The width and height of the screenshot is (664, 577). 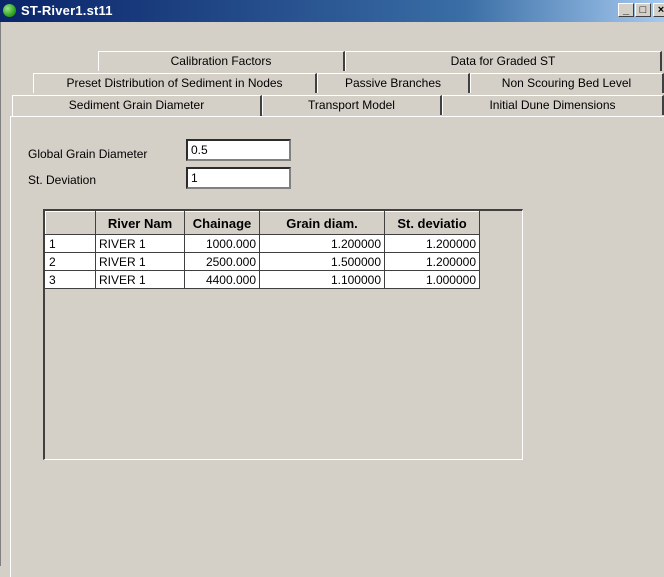 I want to click on table-row: 2 RIVER 1 2500.000 1.500000 1.200000, so click(x=262, y=261).